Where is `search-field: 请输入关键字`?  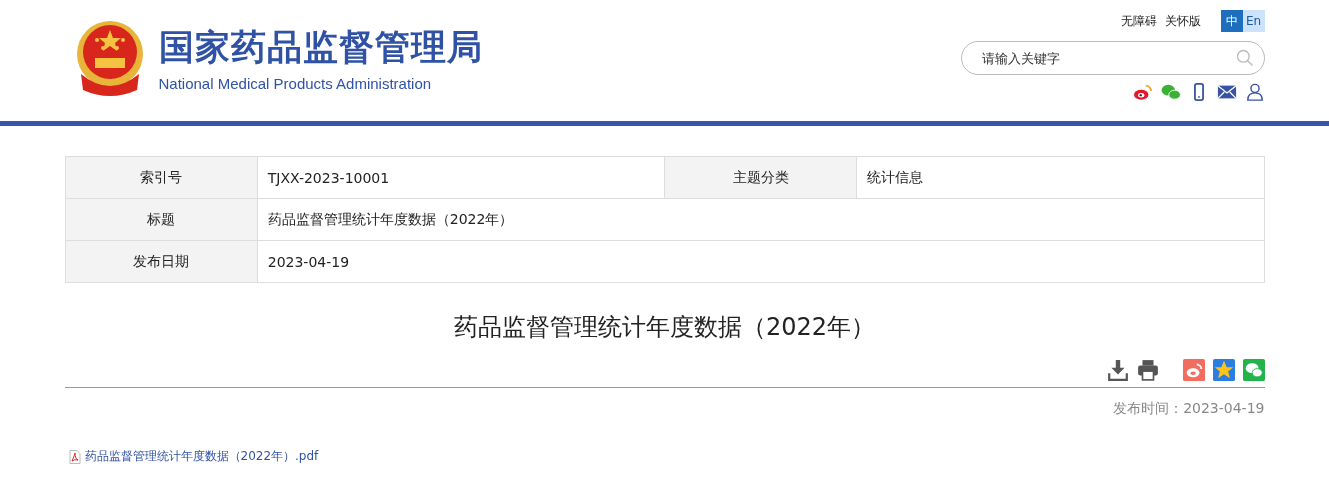 search-field: 请输入关键字 is located at coordinates (1112, 58).